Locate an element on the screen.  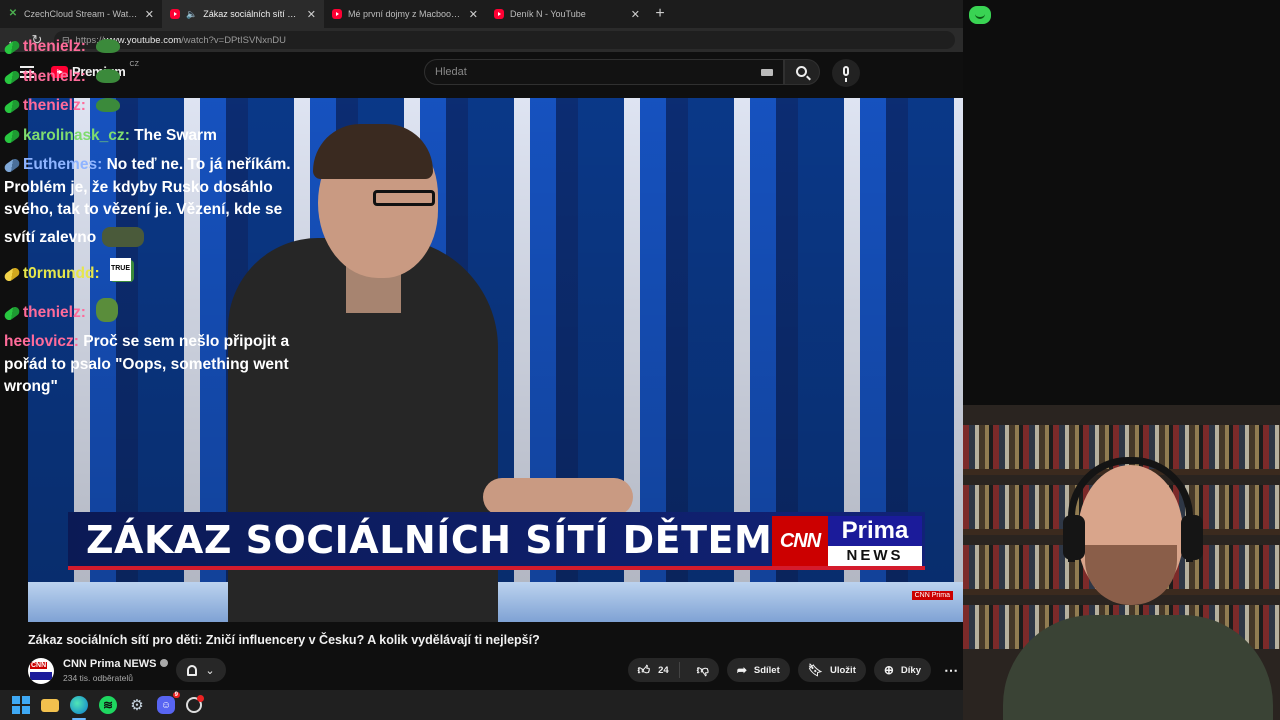
steam-icon: ⚙ is located at coordinates (137, 705).